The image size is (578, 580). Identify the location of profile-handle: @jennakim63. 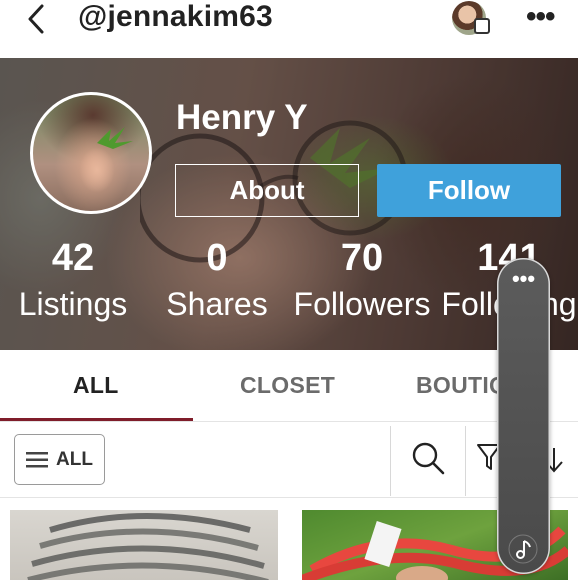
(175, 16).